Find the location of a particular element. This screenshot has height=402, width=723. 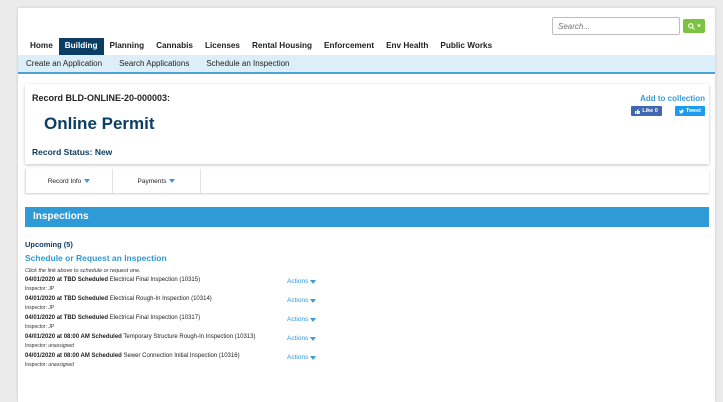

tab-payments: Payments is located at coordinates (157, 181).